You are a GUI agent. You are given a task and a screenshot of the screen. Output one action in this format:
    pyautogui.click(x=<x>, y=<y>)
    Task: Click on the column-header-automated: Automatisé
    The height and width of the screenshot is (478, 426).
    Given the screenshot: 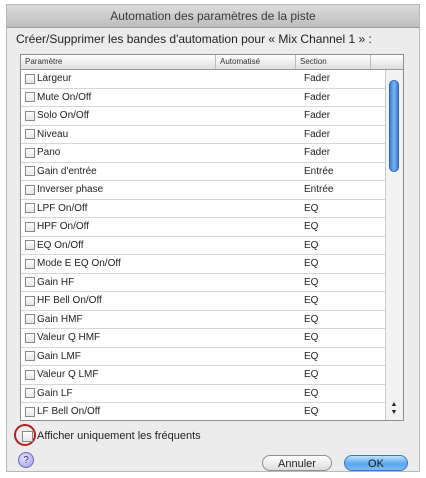 What is the action you would take?
    pyautogui.click(x=256, y=62)
    